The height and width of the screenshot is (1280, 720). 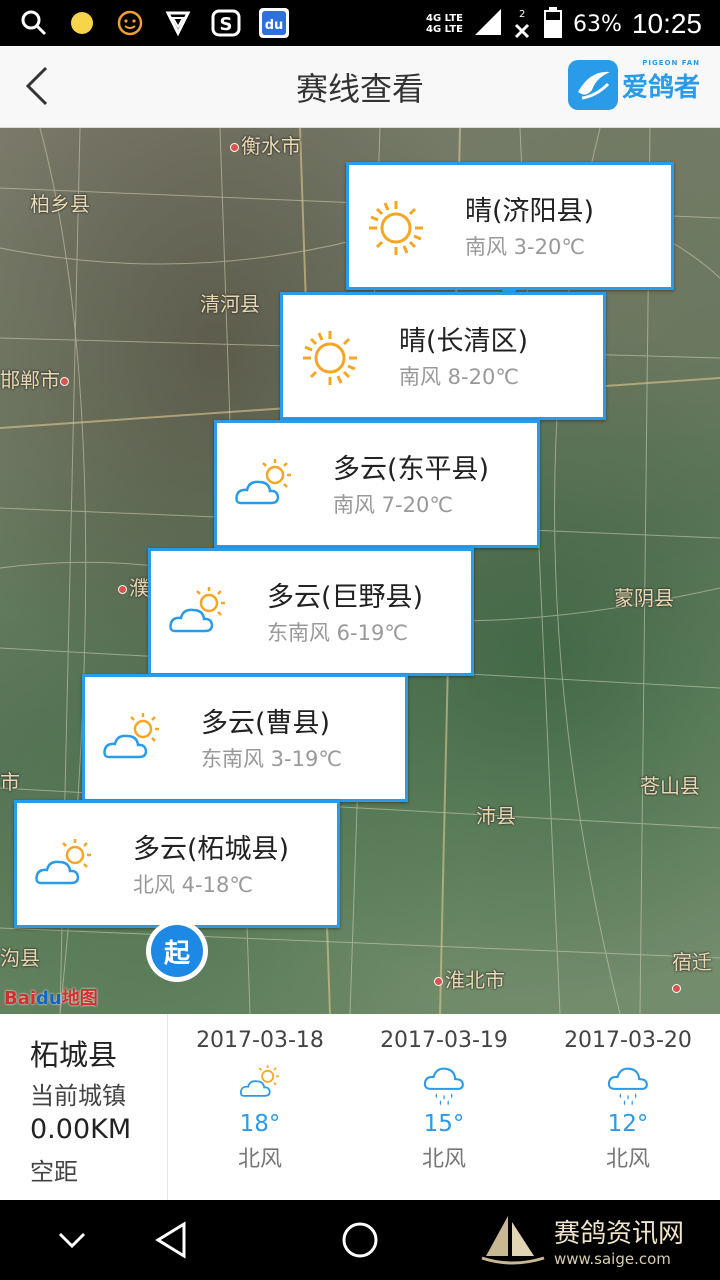 I want to click on clock: 10:25, so click(x=666, y=23).